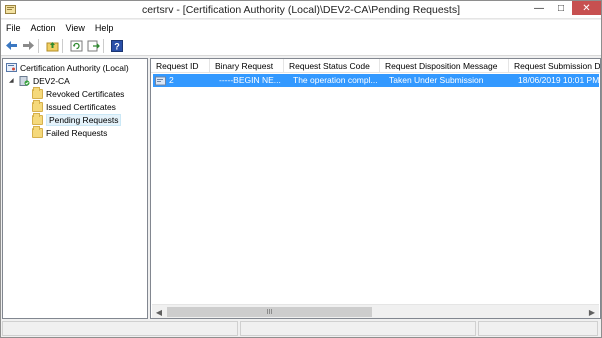  Describe the element at coordinates (592, 312) in the screenshot. I see `scroll-right-arrow-icon: ▶` at that location.